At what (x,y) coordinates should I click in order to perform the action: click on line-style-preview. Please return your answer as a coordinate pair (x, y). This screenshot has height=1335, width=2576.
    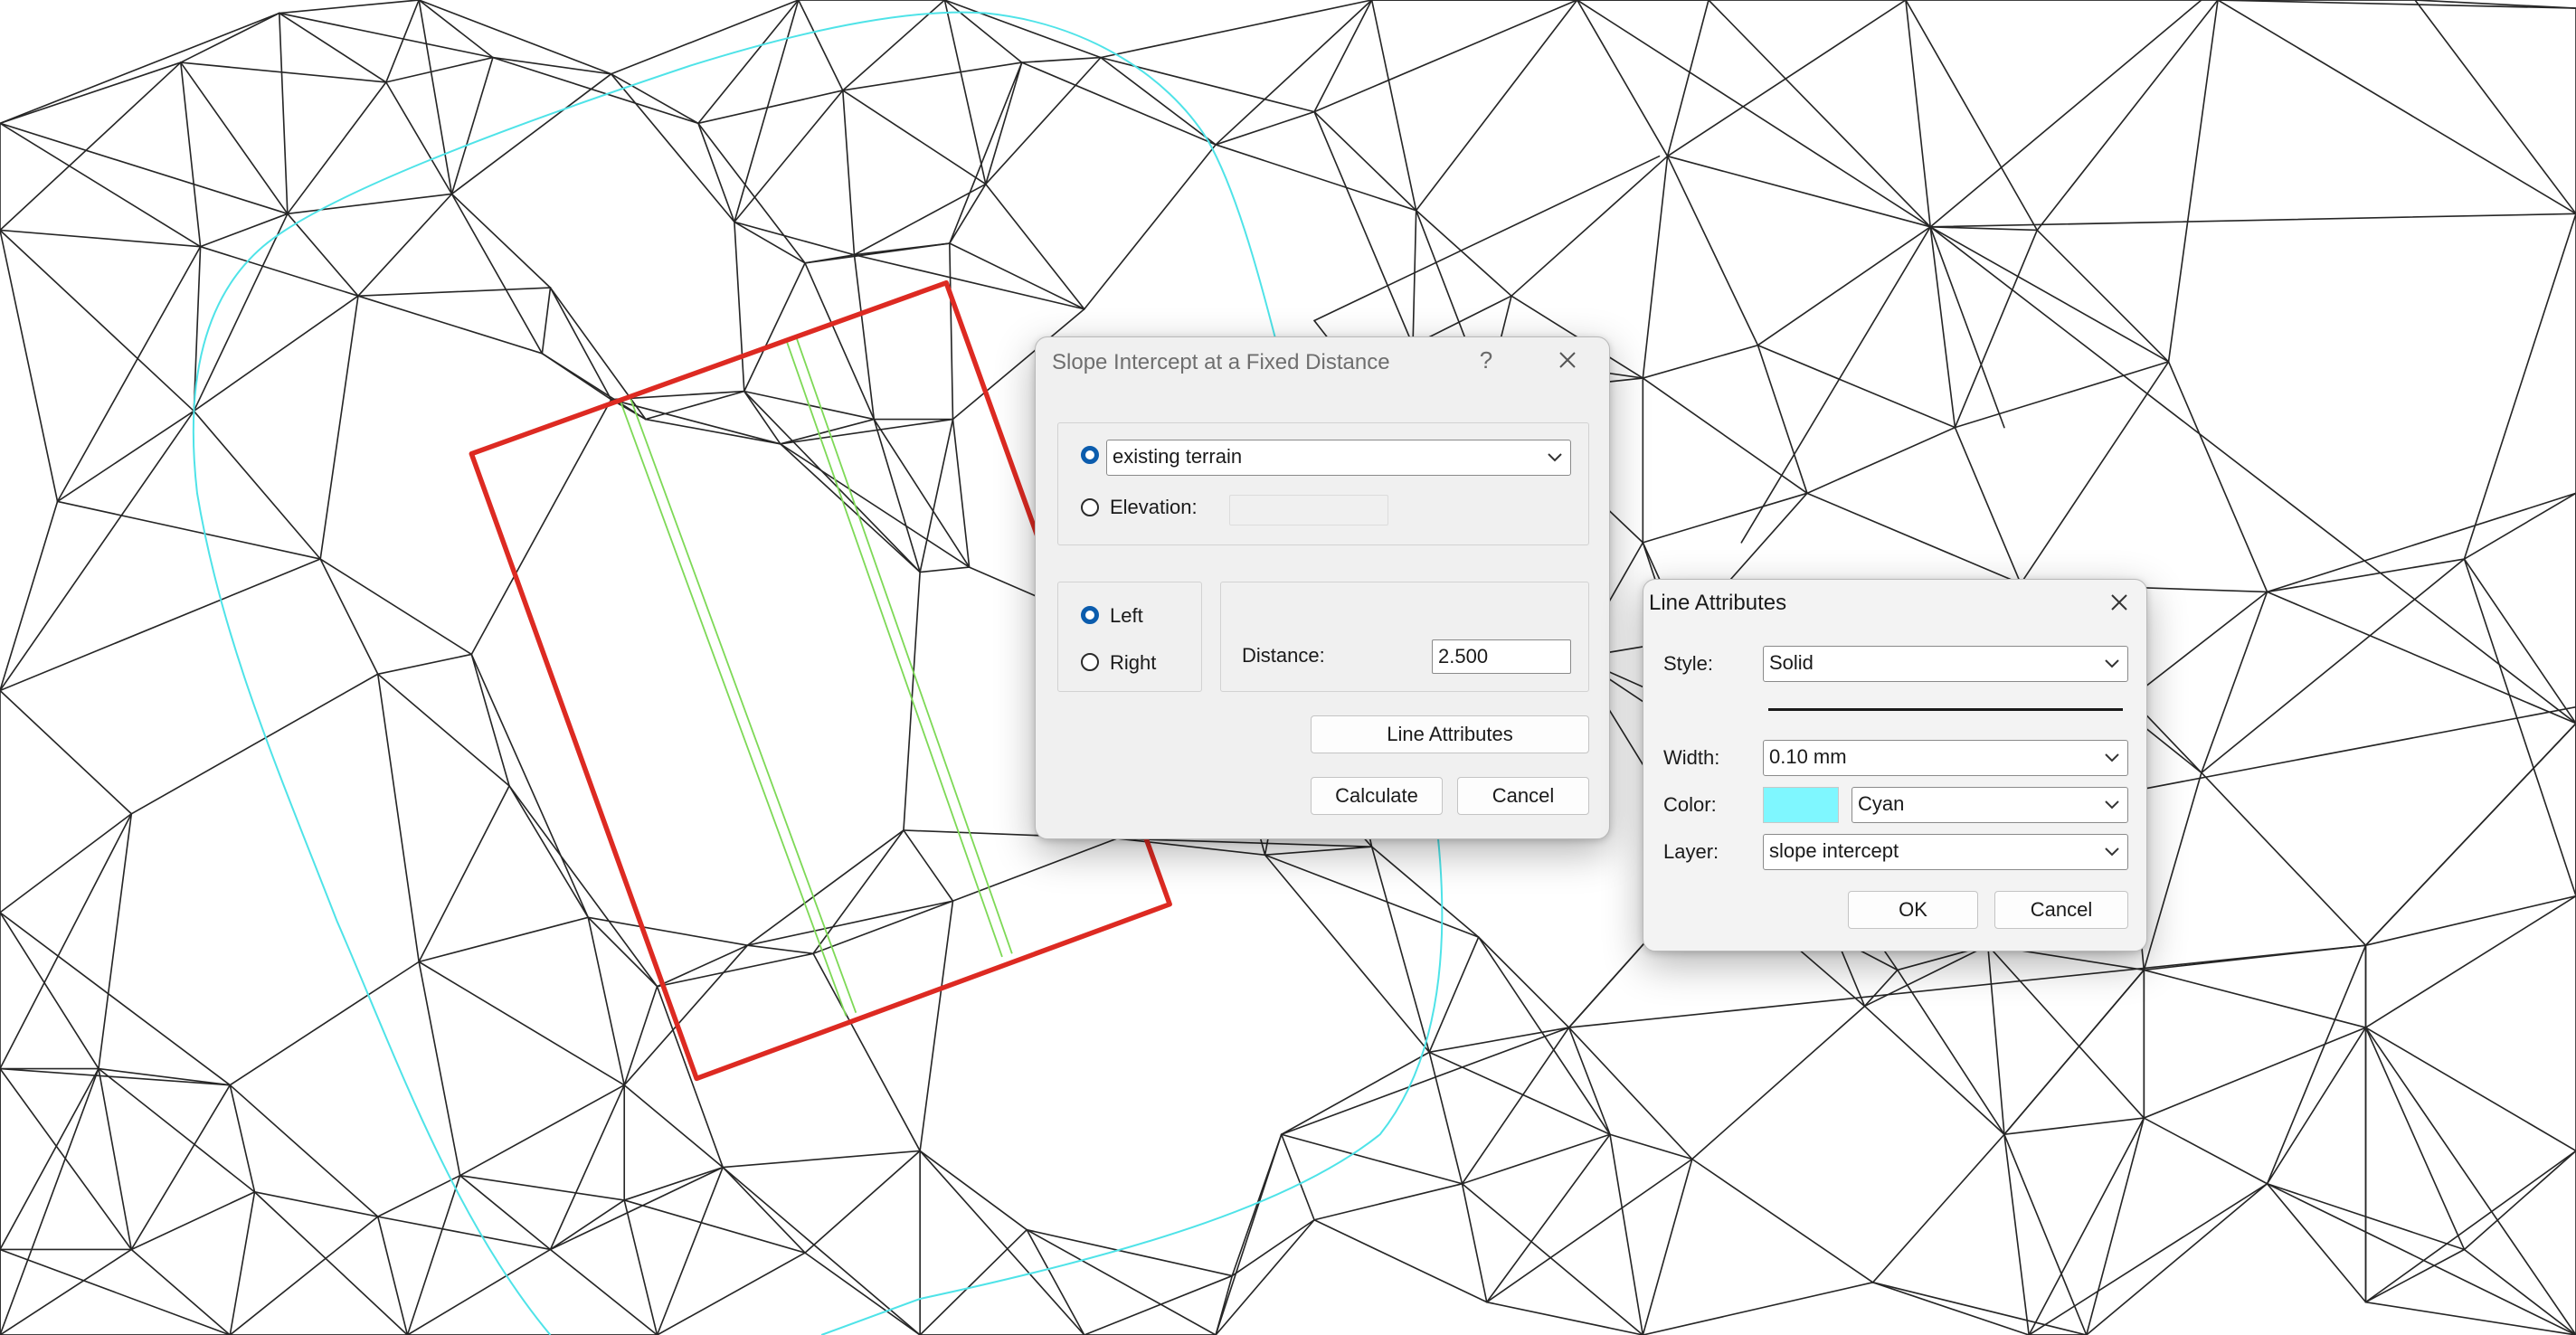
    Looking at the image, I should click on (1945, 709).